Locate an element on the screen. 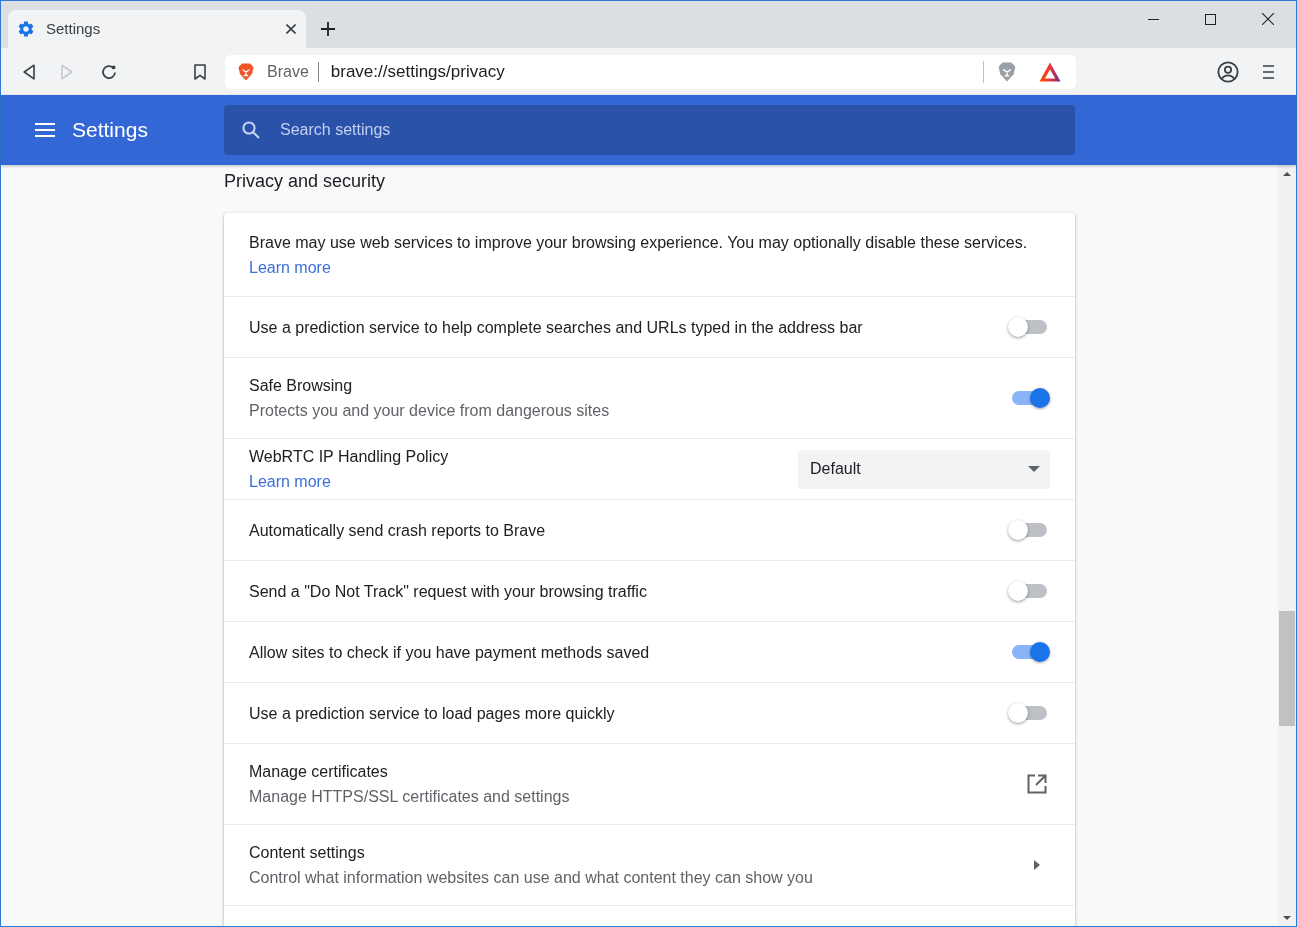 This screenshot has height=927, width=1297. bookmark-icon is located at coordinates (200, 71).